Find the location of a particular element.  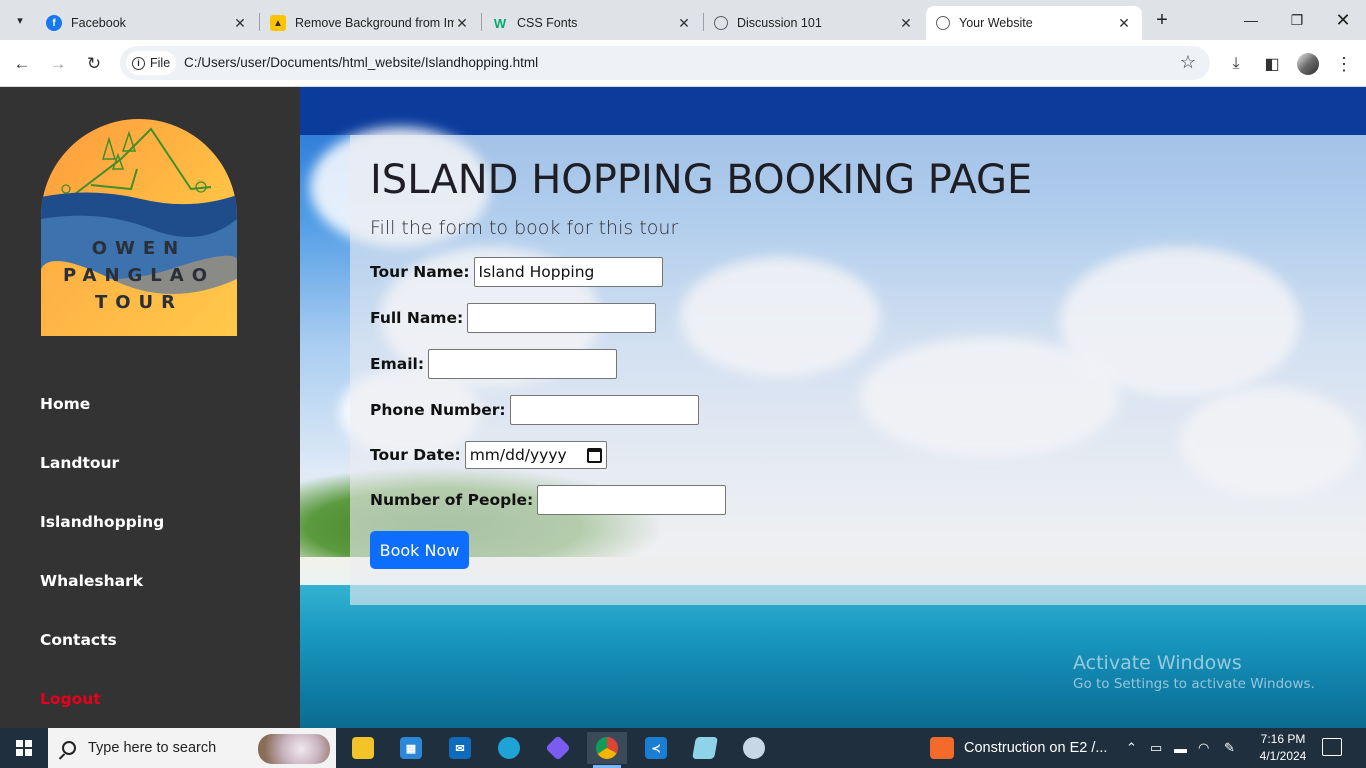

wifi-icon: ◠ is located at coordinates (1203, 748).